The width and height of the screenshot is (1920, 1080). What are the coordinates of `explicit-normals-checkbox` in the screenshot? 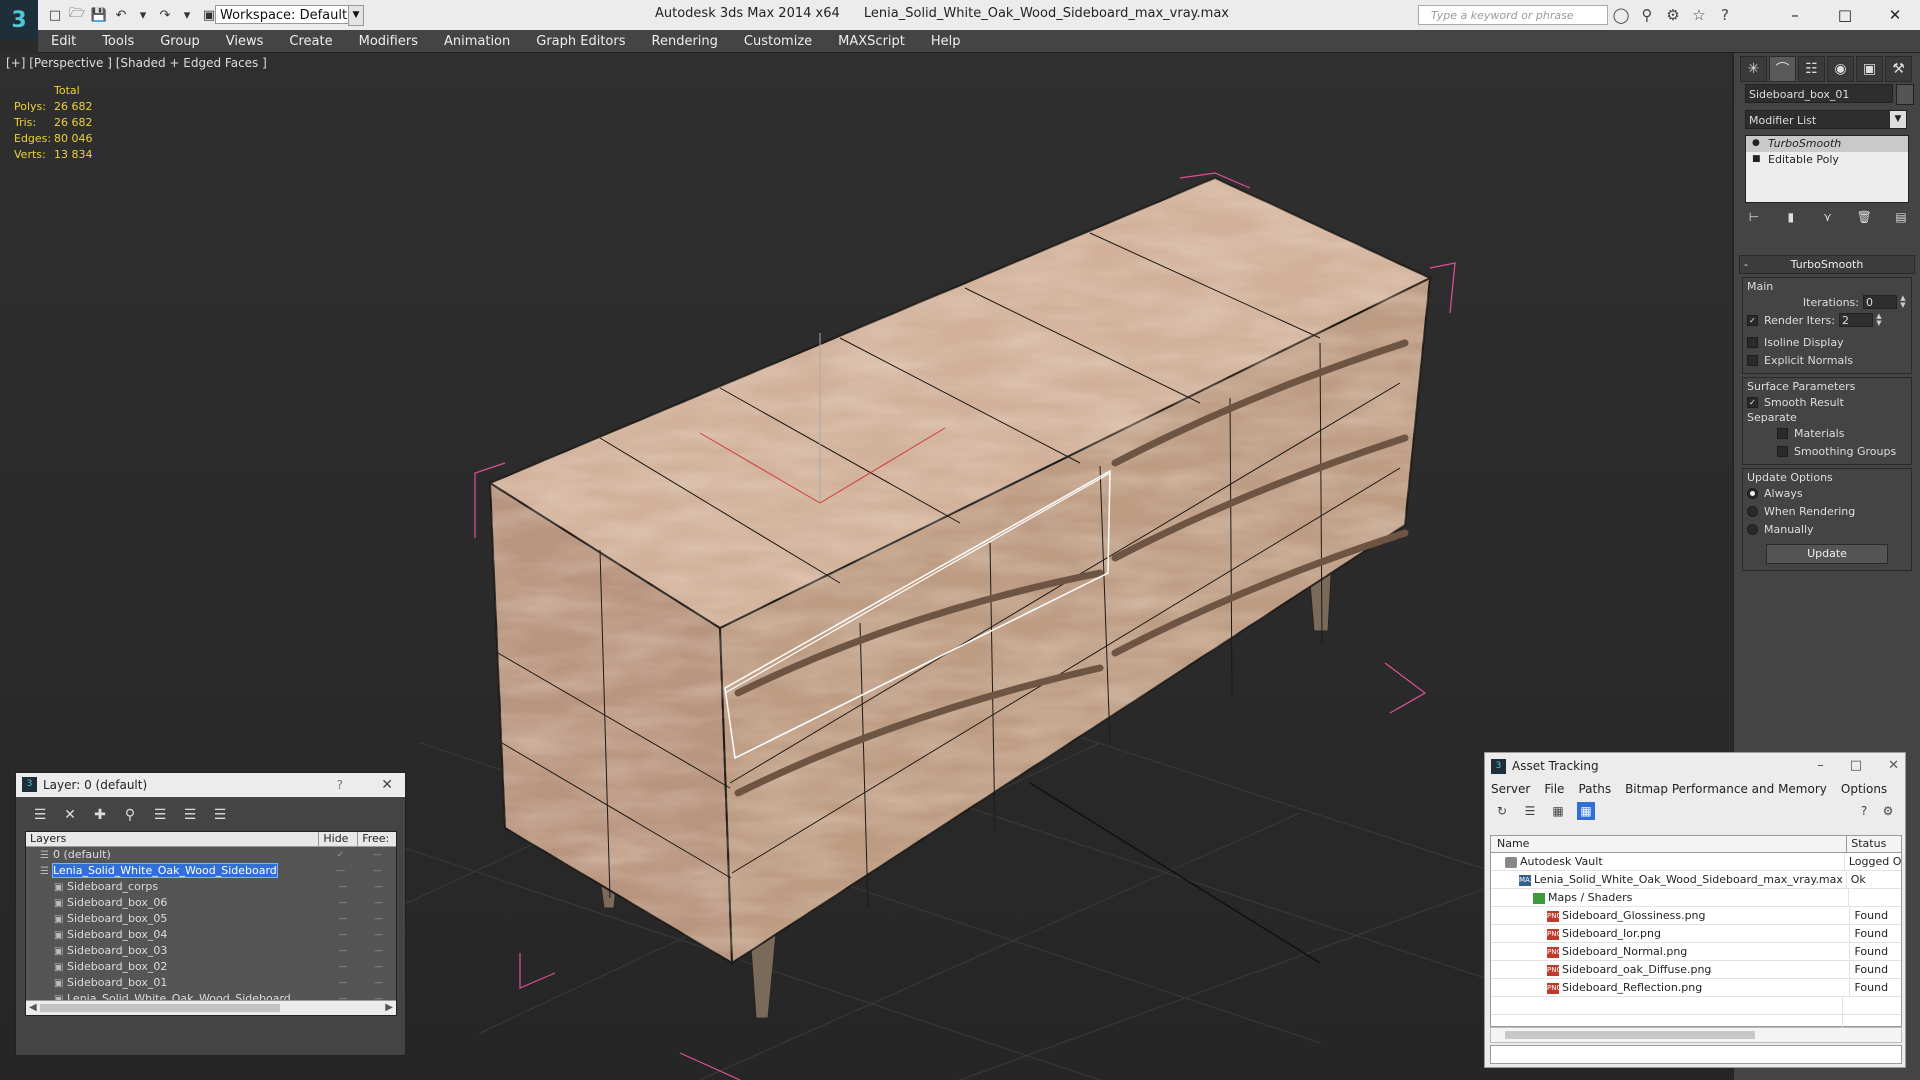 It's located at (1752, 360).